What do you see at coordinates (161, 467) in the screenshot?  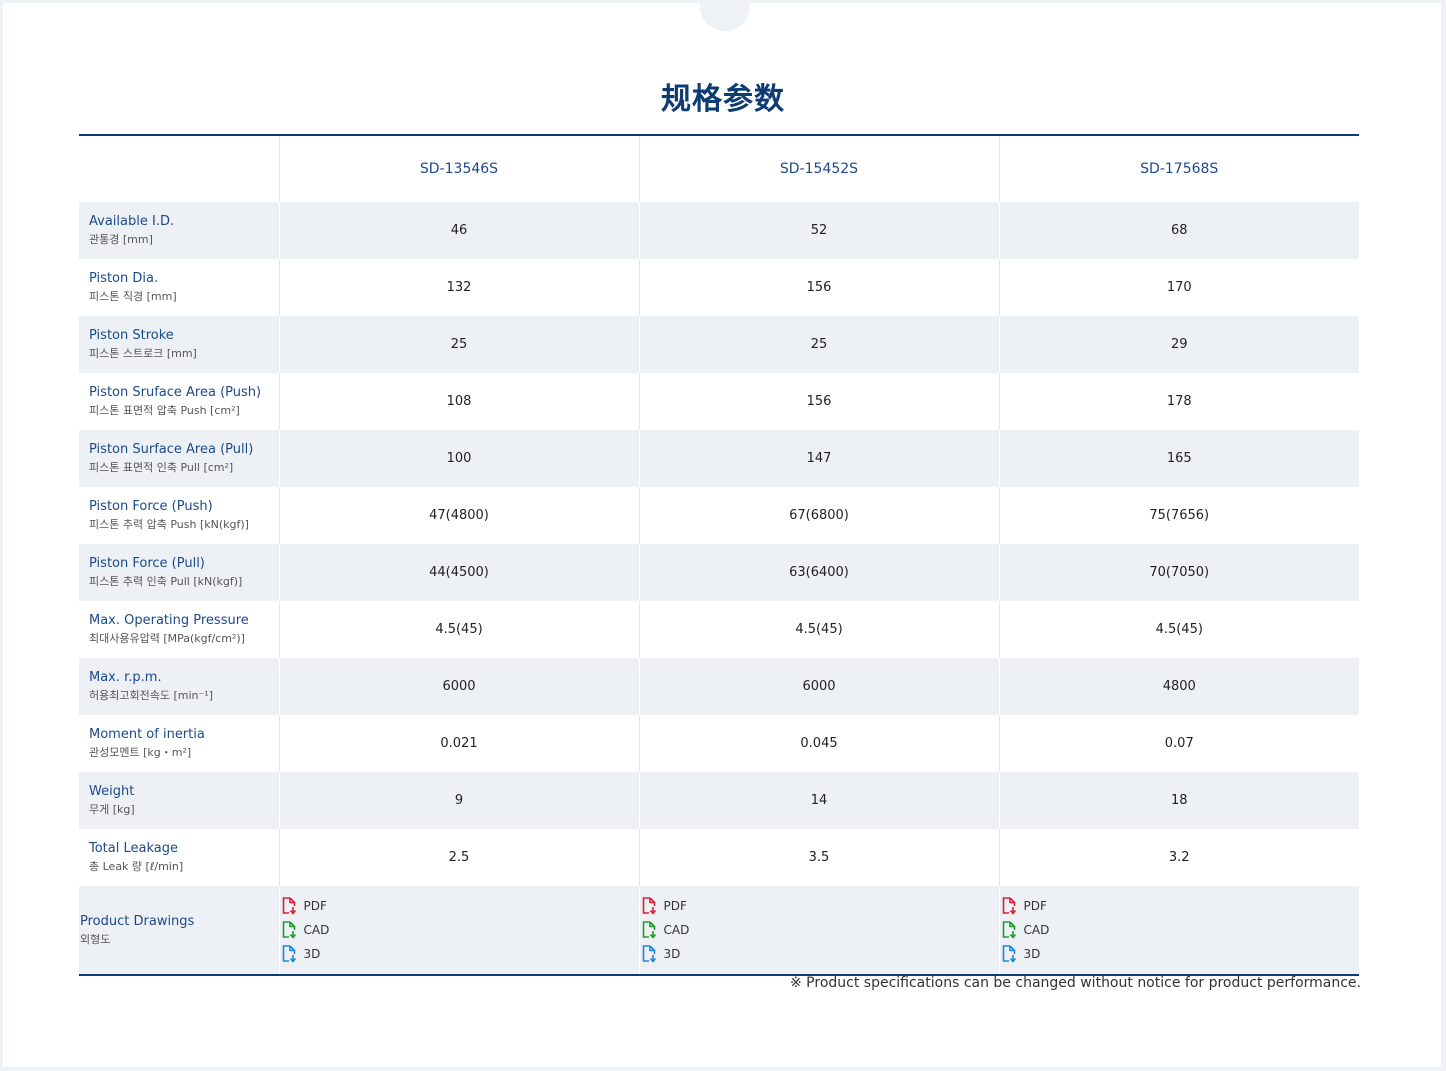 I see `row-label-ko: 피스톤 표면적 인축 Pull [cm²]` at bounding box center [161, 467].